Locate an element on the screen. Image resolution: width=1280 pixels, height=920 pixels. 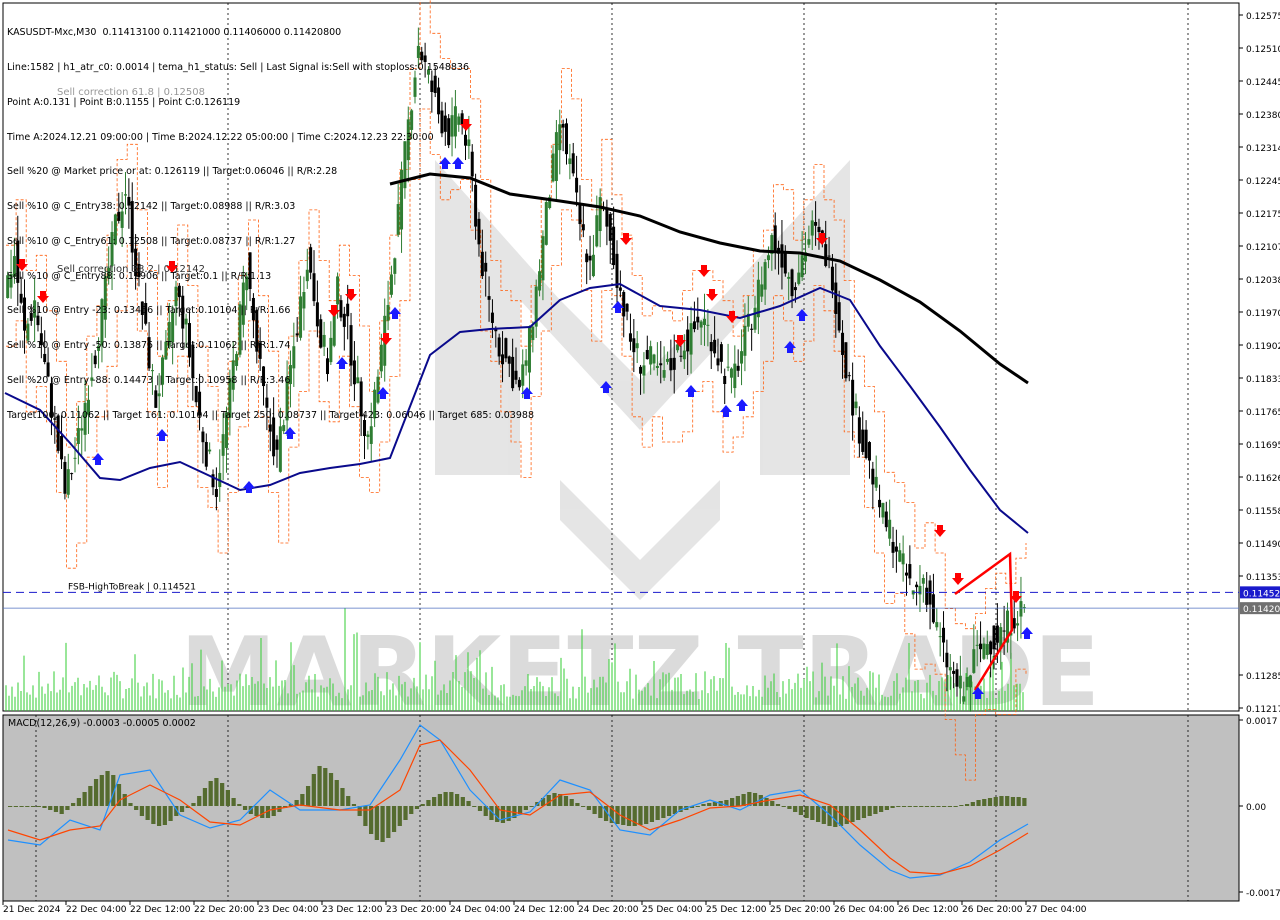
time-tick-label: 25 Dec 04:00 is located at coordinates (672, 910).